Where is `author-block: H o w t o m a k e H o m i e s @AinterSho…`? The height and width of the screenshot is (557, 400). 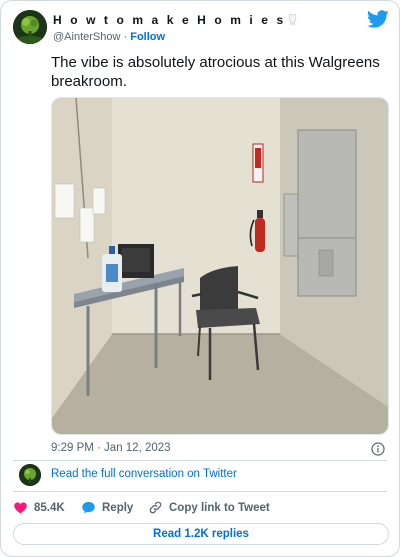
author-block: H o w t o m a k e H o m i e s @AinterSho… is located at coordinates (175, 28).